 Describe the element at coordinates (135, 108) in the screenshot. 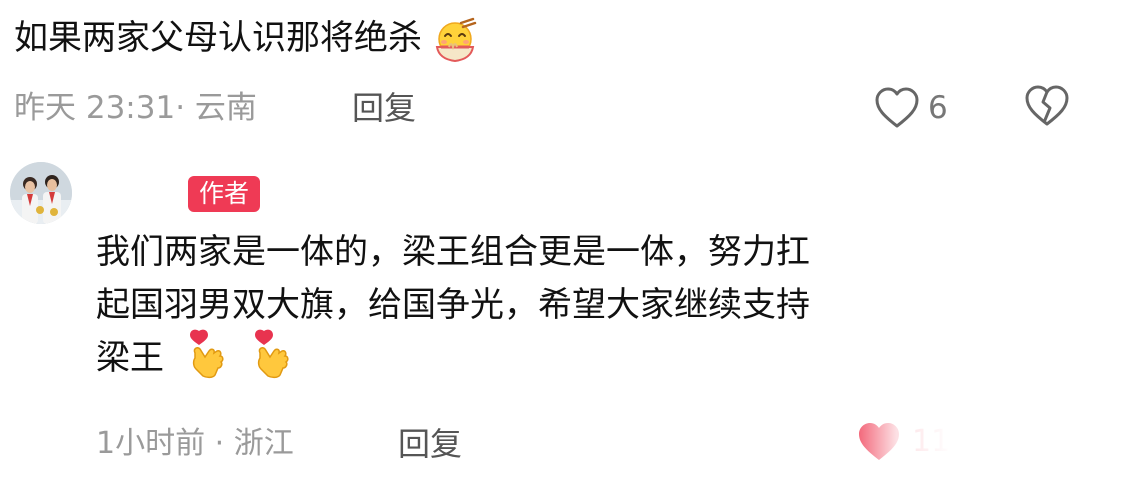

I see `top-comment-time-location: 昨天 23:31· 云南` at that location.